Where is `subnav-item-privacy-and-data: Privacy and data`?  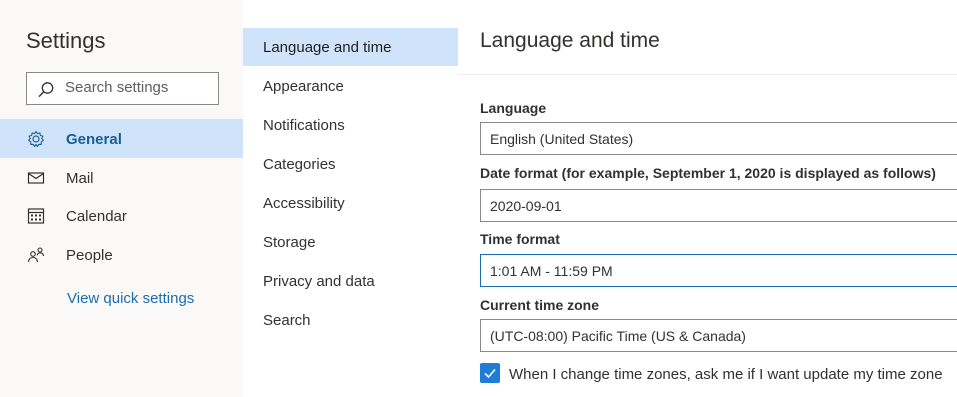 subnav-item-privacy-and-data: Privacy and data is located at coordinates (350, 281).